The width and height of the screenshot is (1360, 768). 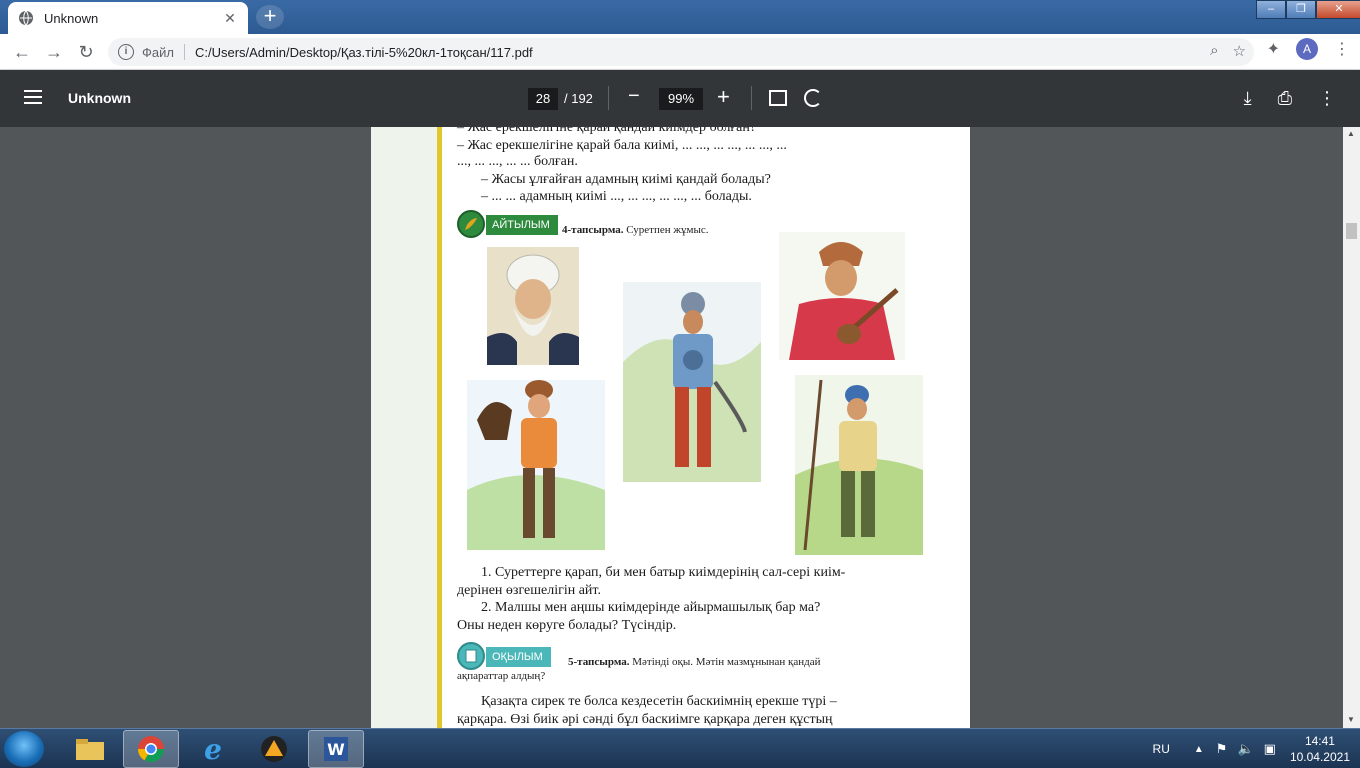 What do you see at coordinates (1327, 98) in the screenshot?
I see `more-options-icon: ⋮` at bounding box center [1327, 98].